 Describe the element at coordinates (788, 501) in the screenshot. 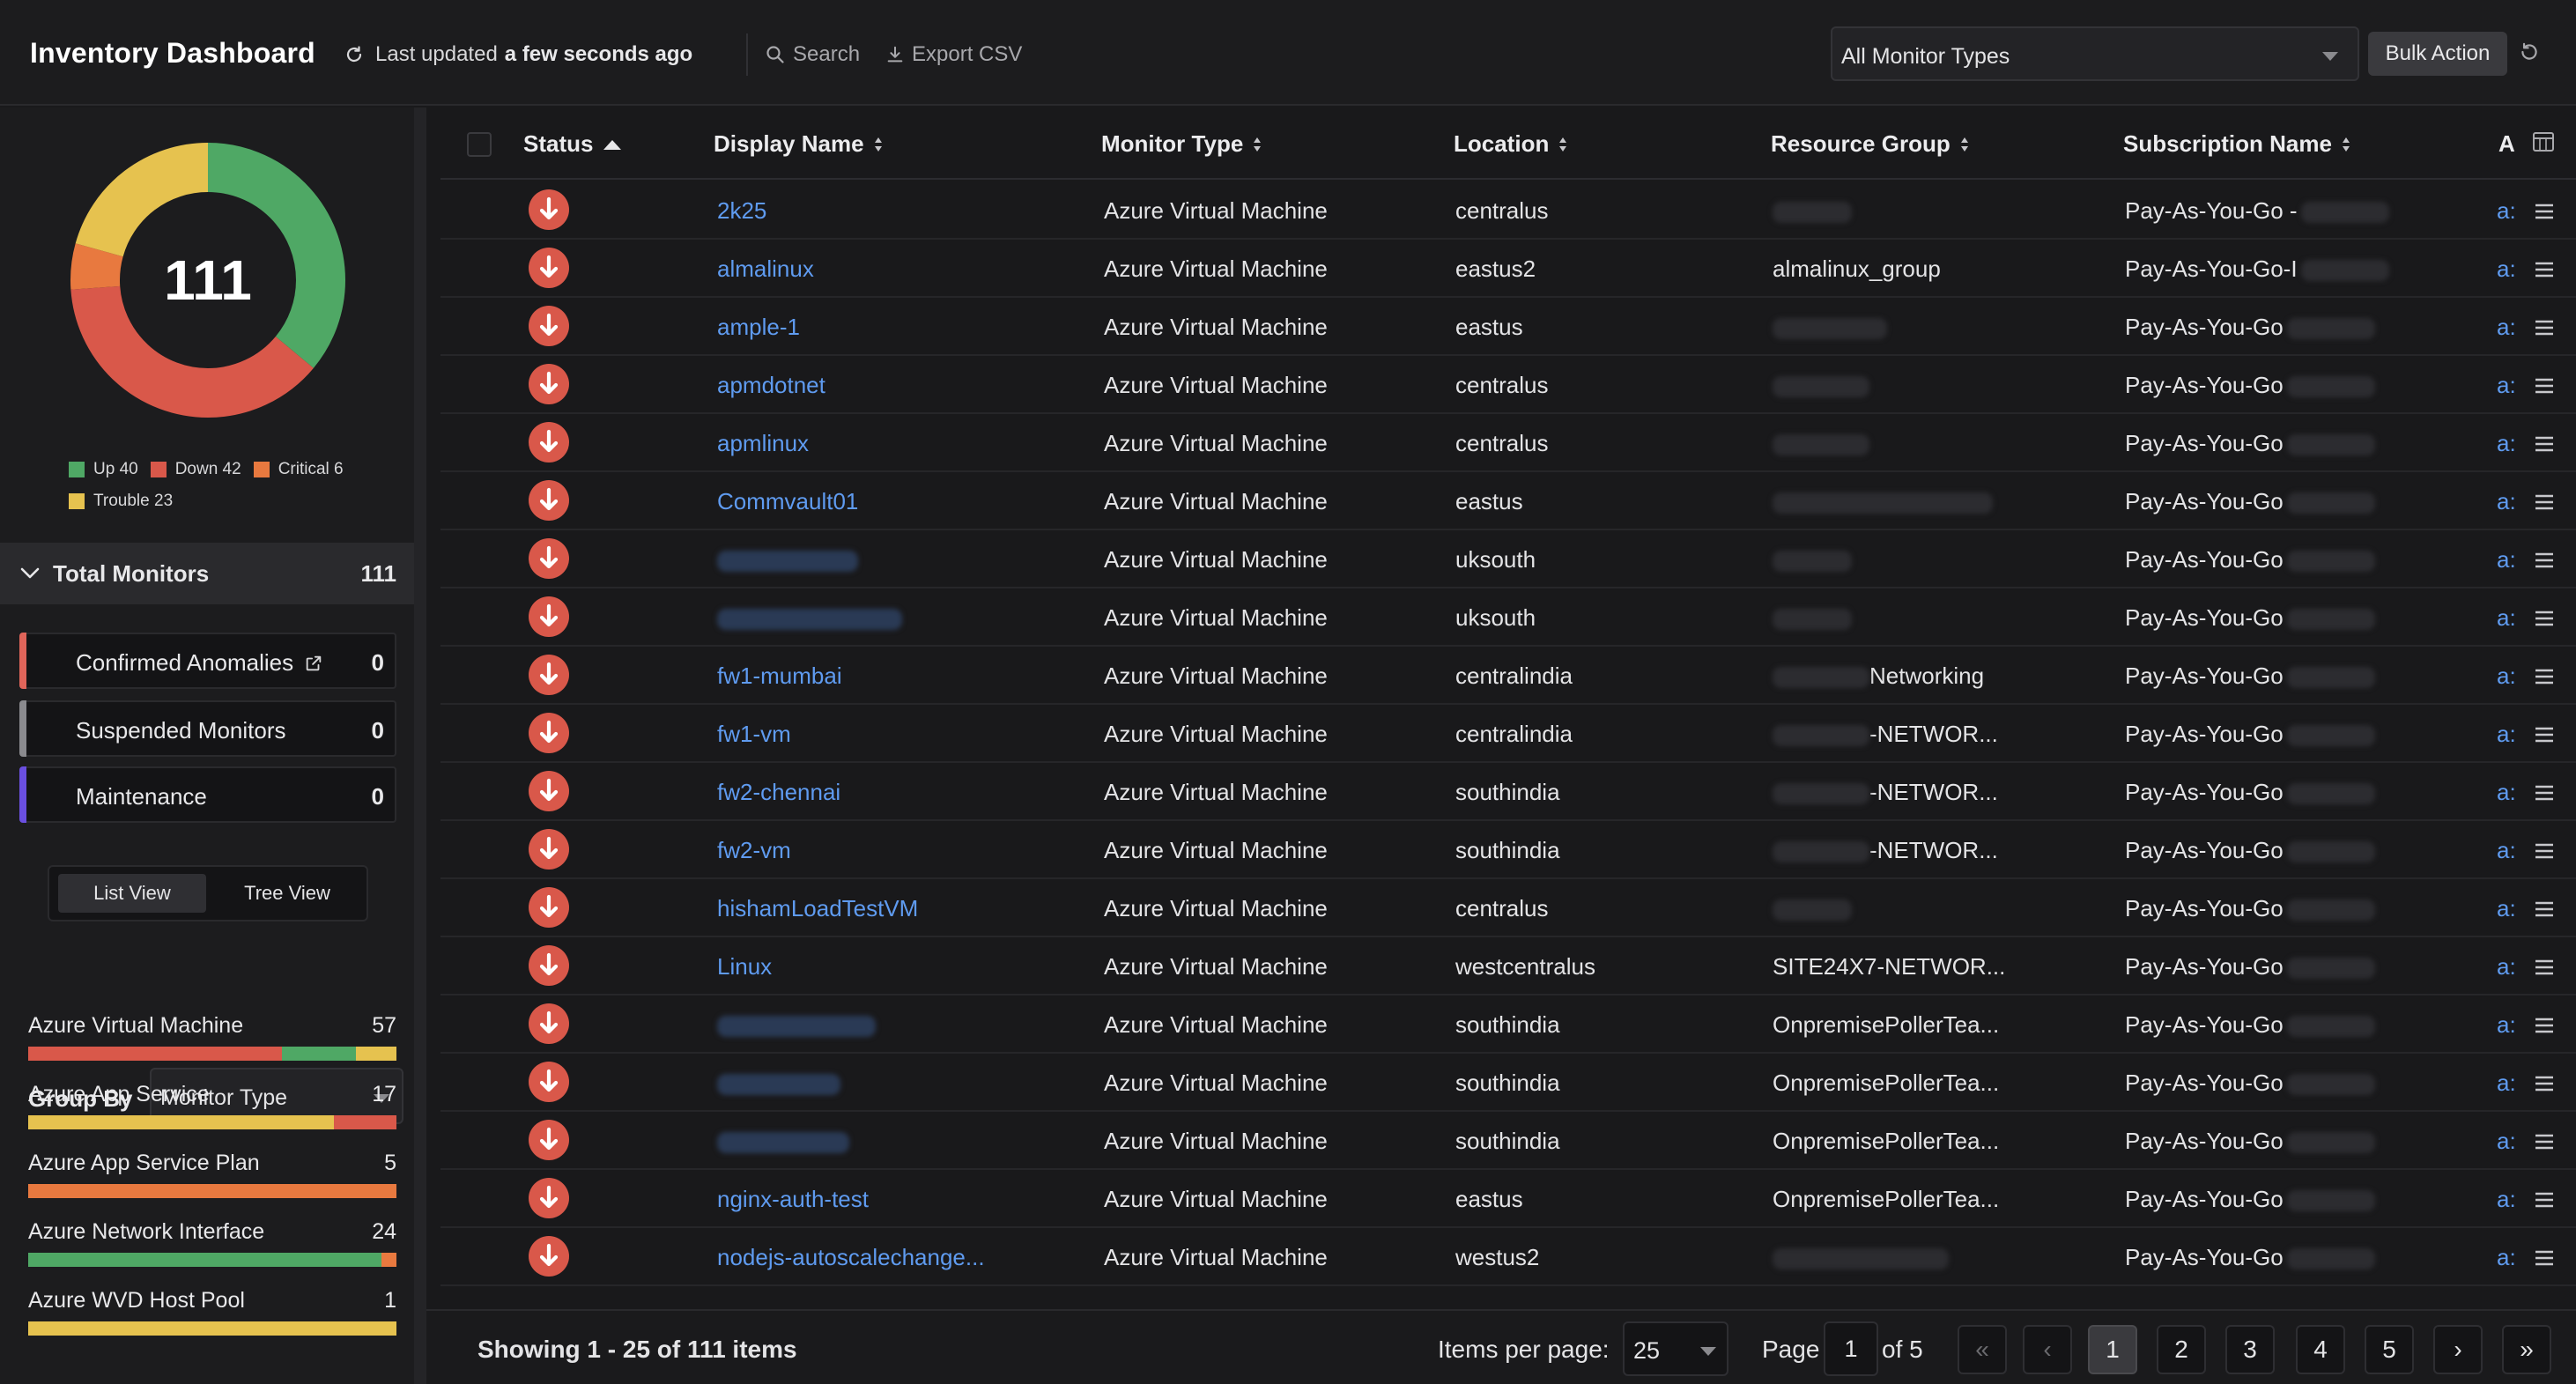

I see `display-name-link: Commvault01` at that location.